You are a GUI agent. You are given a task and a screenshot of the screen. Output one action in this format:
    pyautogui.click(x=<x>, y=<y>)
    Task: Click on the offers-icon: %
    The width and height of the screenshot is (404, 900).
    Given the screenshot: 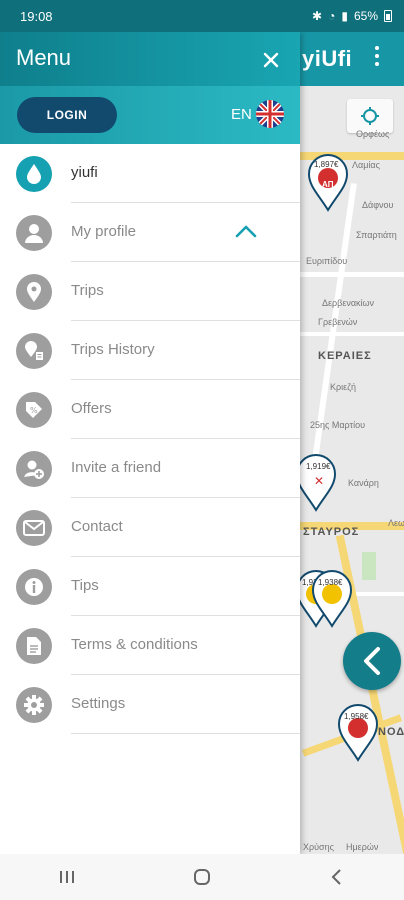 What is the action you would take?
    pyautogui.click(x=34, y=410)
    